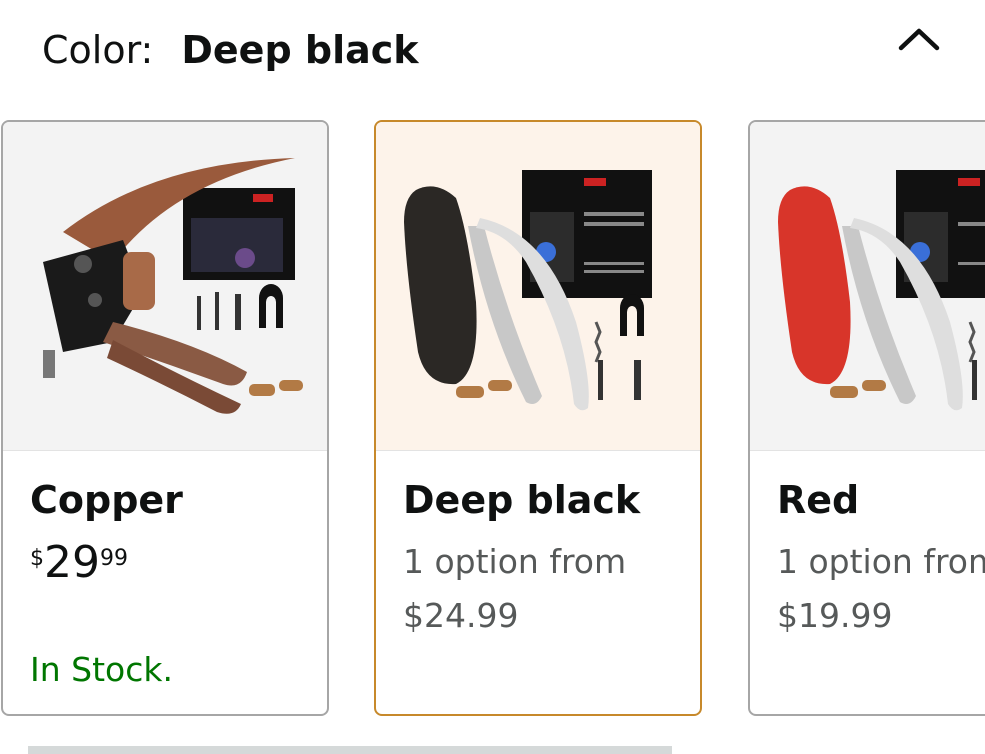  I want to click on color-selector-header: Color: Deep black, so click(230, 50).